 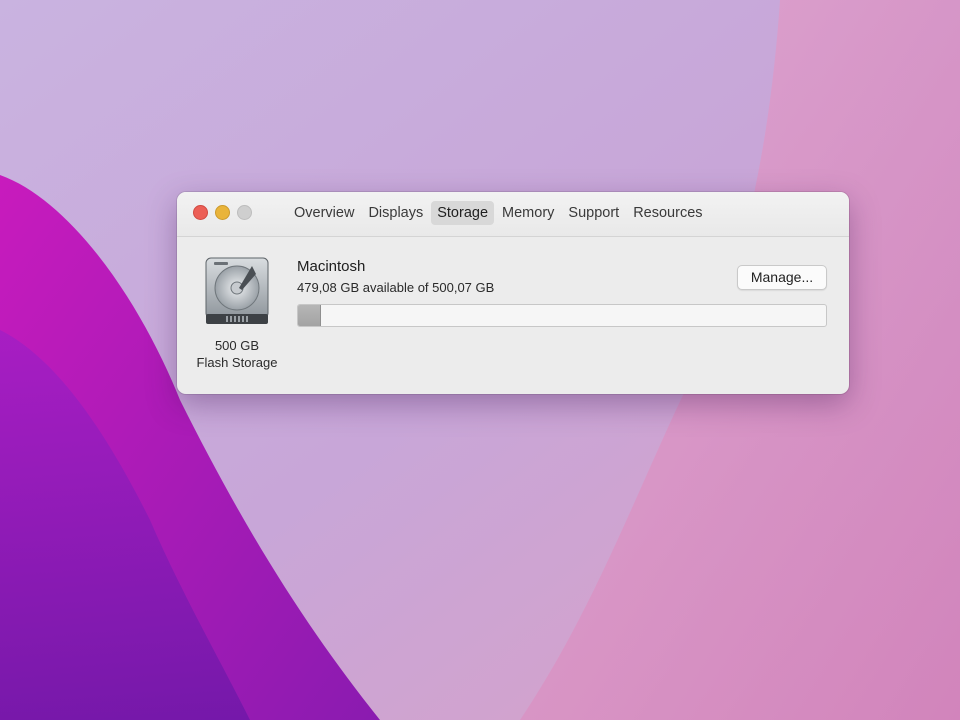 I want to click on storage-usage-bar, so click(x=562, y=315).